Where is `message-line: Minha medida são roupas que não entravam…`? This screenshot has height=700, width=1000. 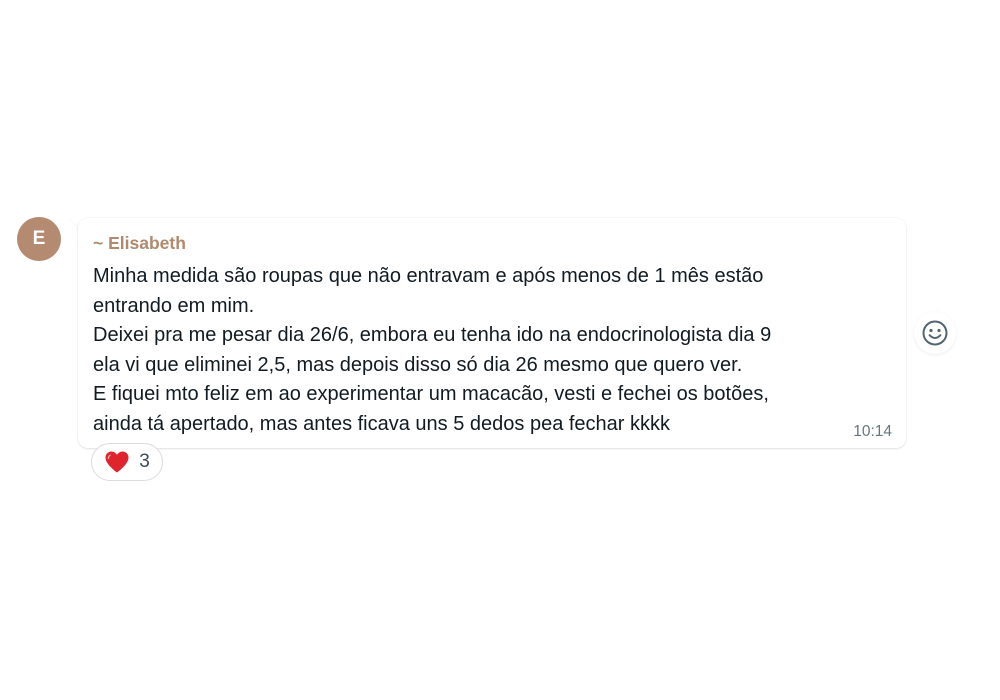
message-line: Minha medida são roupas que não entravam… is located at coordinates (428, 276).